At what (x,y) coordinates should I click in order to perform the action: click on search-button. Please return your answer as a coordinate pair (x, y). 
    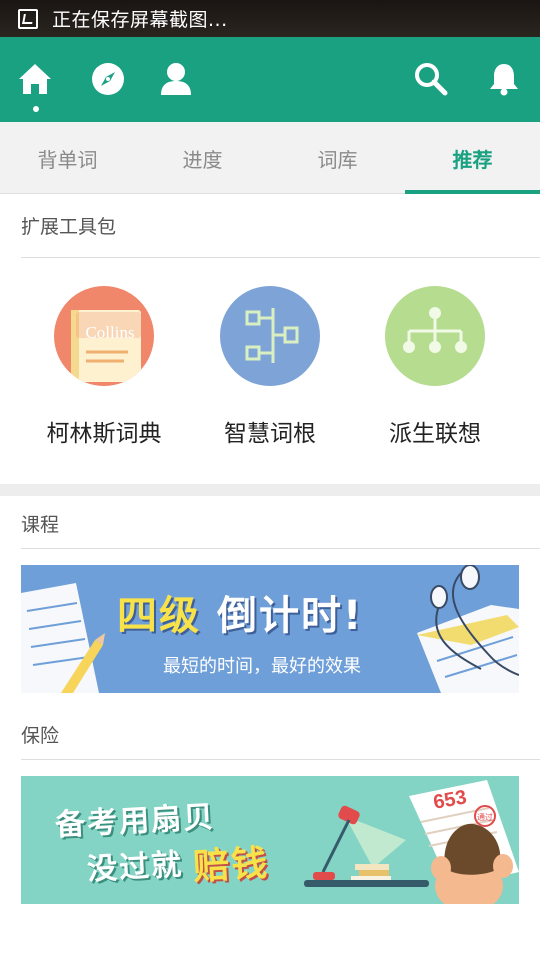
    Looking at the image, I should click on (431, 79).